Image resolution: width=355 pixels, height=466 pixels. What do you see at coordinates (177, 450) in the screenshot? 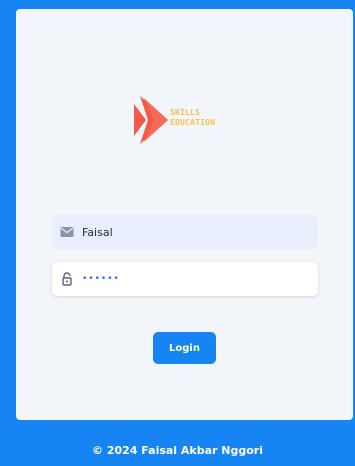
I see `footer-copyright: © 2024 Faisal Akbar Nggori` at bounding box center [177, 450].